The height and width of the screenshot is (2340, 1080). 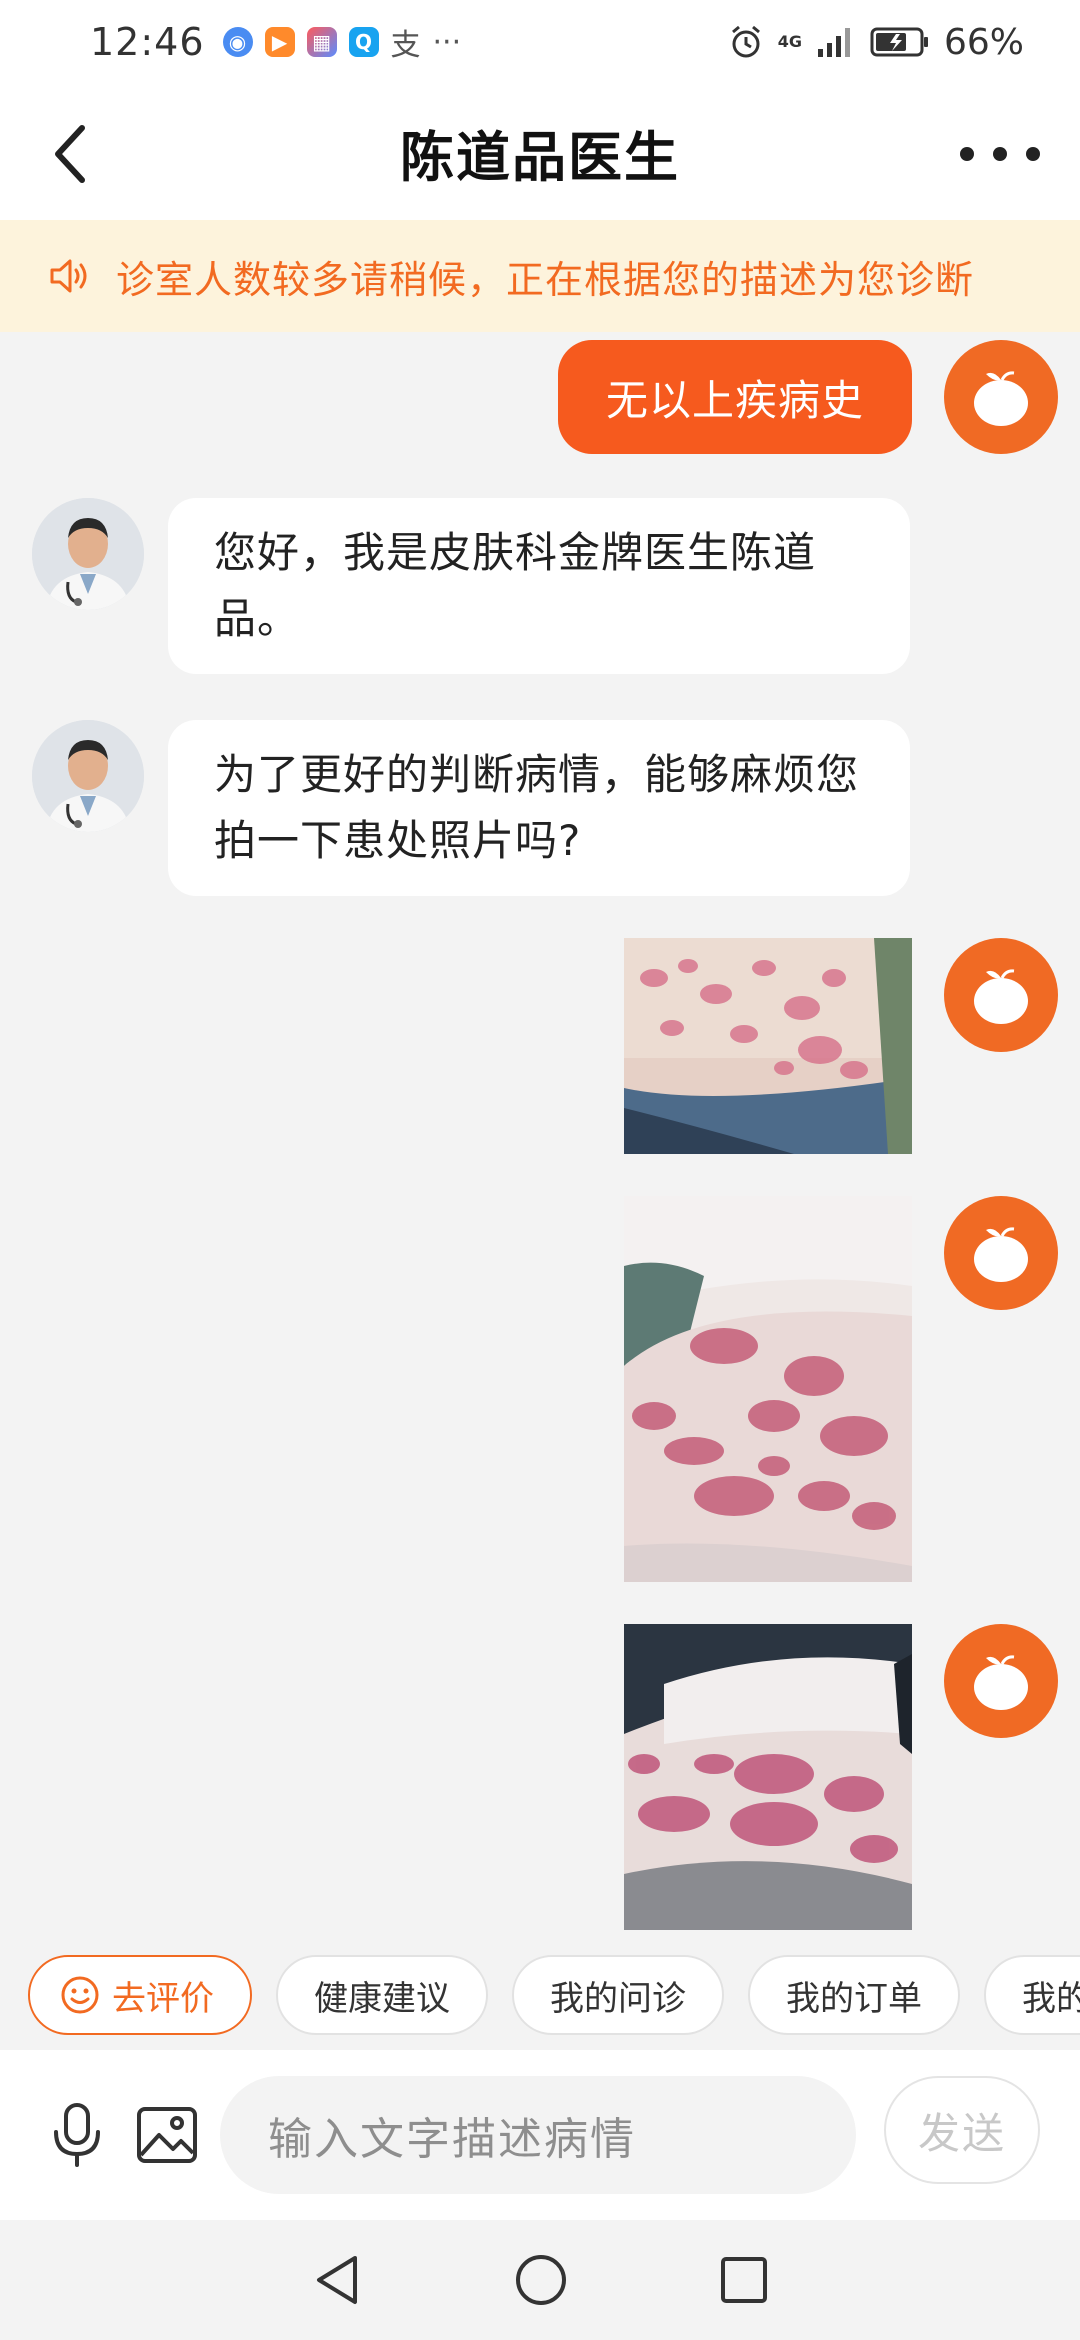 What do you see at coordinates (382, 1998) in the screenshot?
I see `chip-label: 健康建议` at bounding box center [382, 1998].